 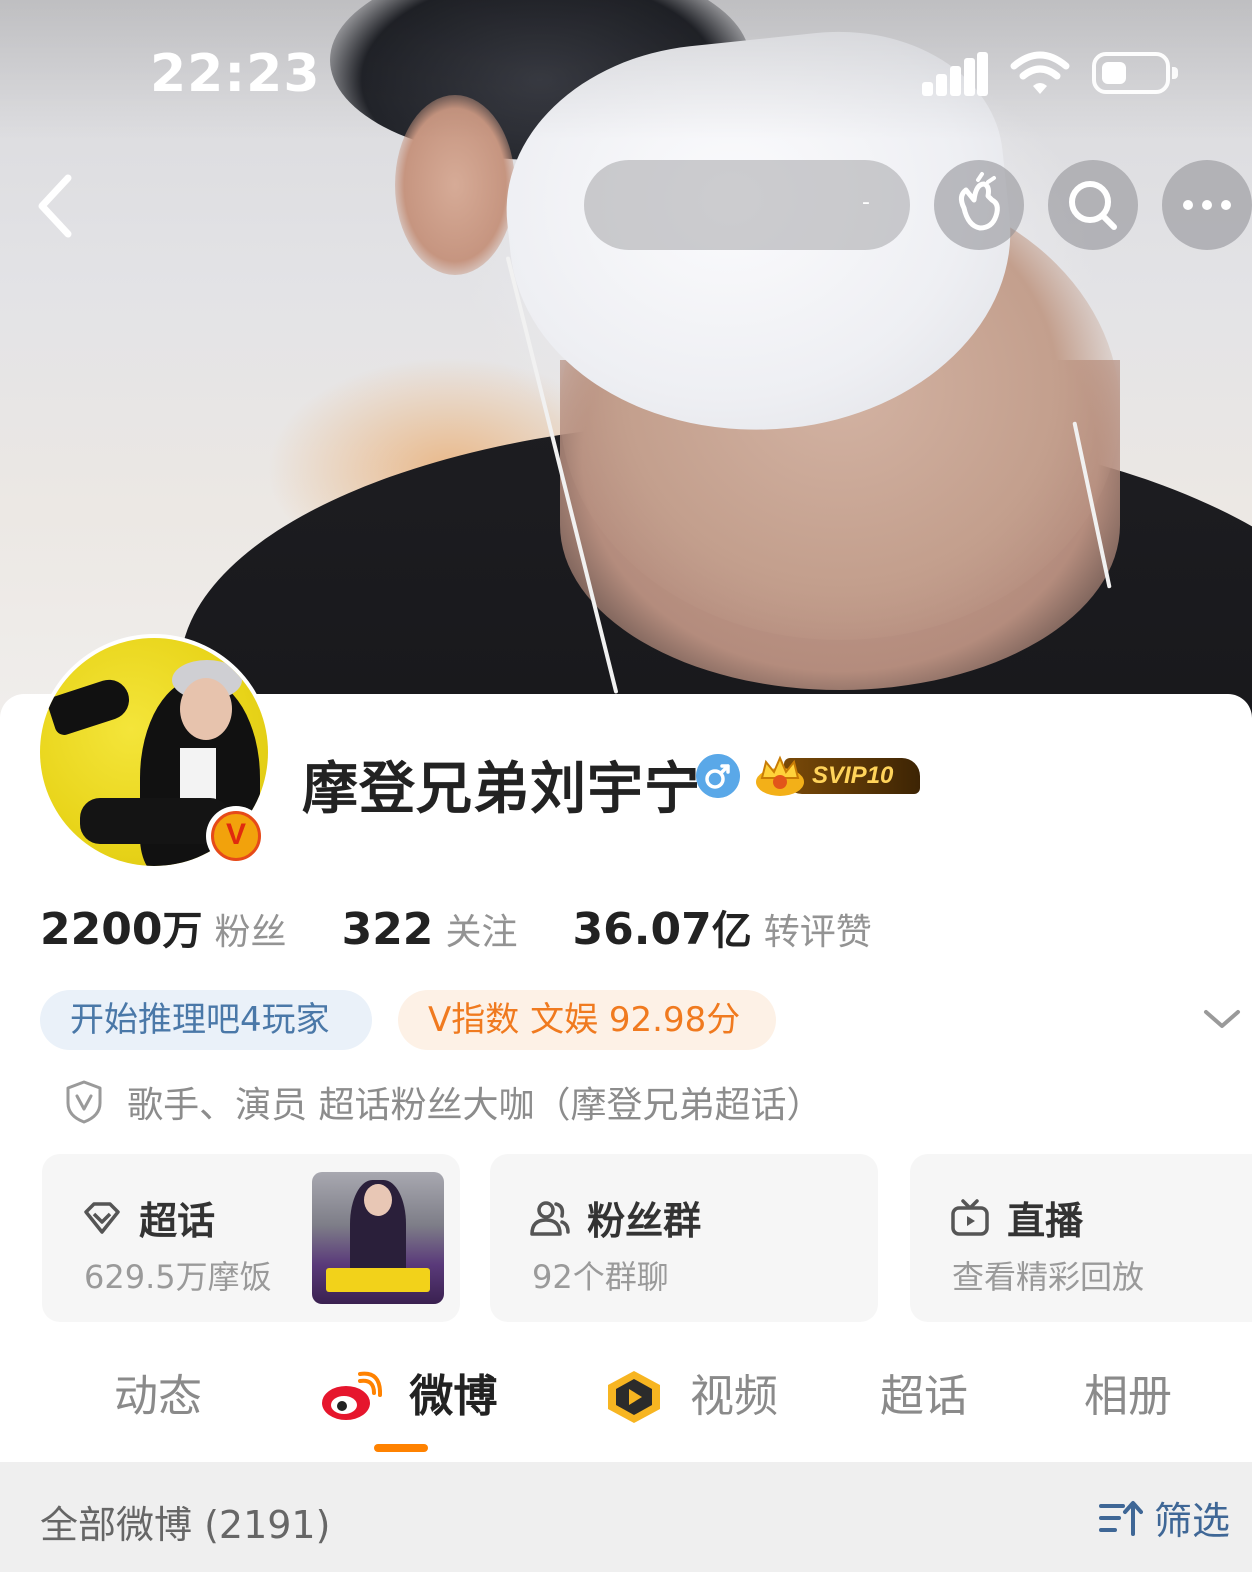 What do you see at coordinates (158, 1395) in the screenshot?
I see `tab-activity: 动态` at bounding box center [158, 1395].